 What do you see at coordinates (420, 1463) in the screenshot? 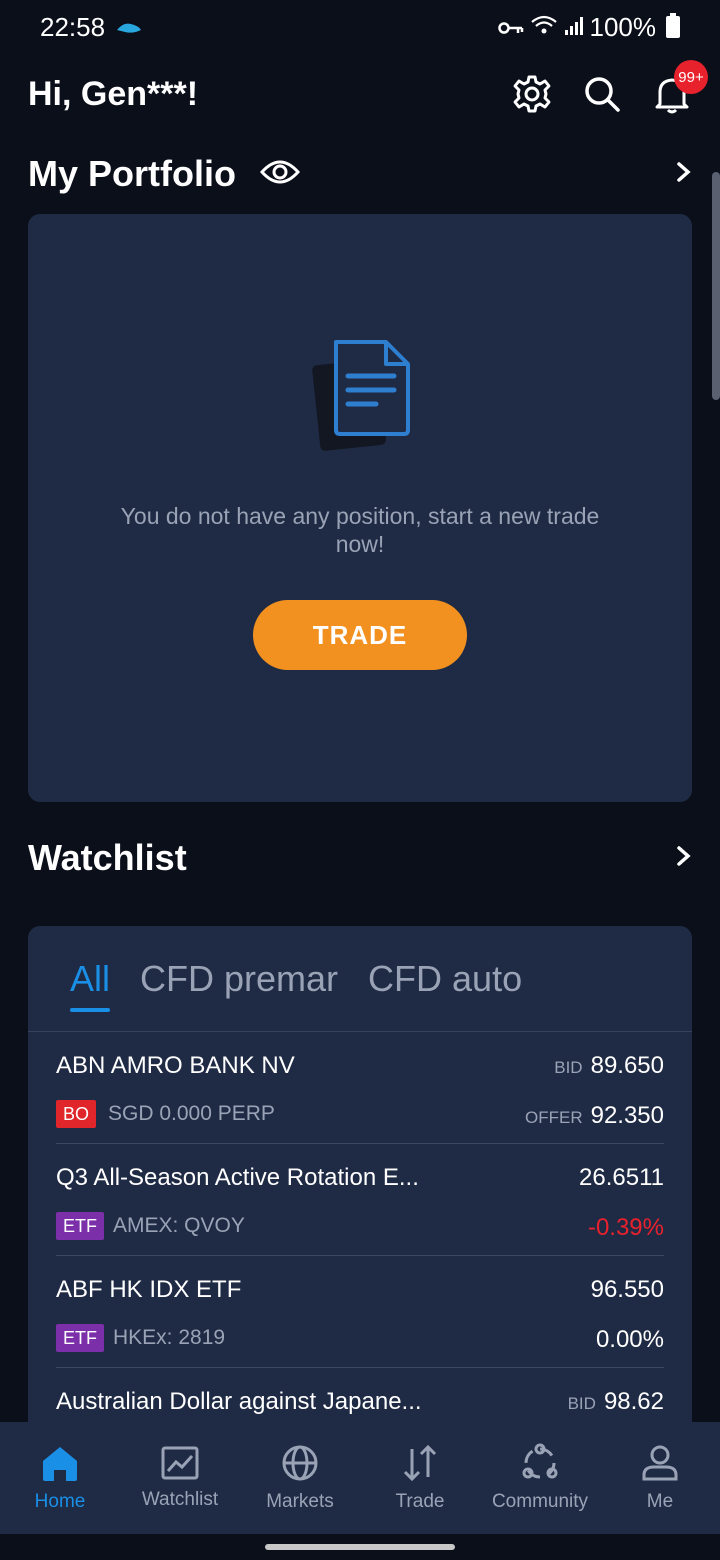
I see `arrows-icon` at bounding box center [420, 1463].